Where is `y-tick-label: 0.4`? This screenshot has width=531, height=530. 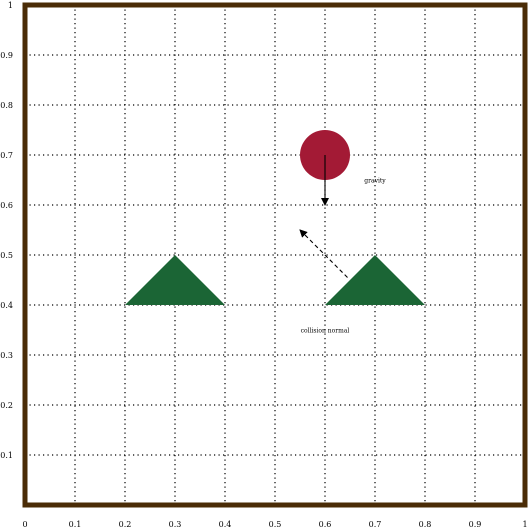
y-tick-label: 0.4 is located at coordinates (6, 305).